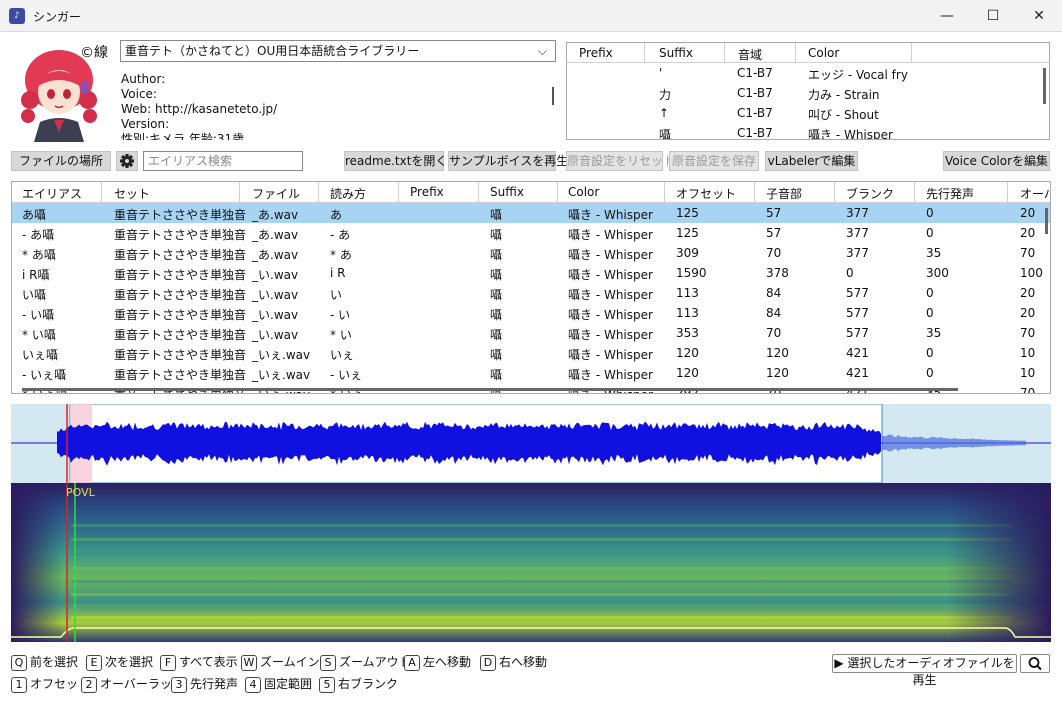 This screenshot has height=704, width=1062. Describe the element at coordinates (934, 333) in the screenshot. I see `oto-cell: 35` at that location.